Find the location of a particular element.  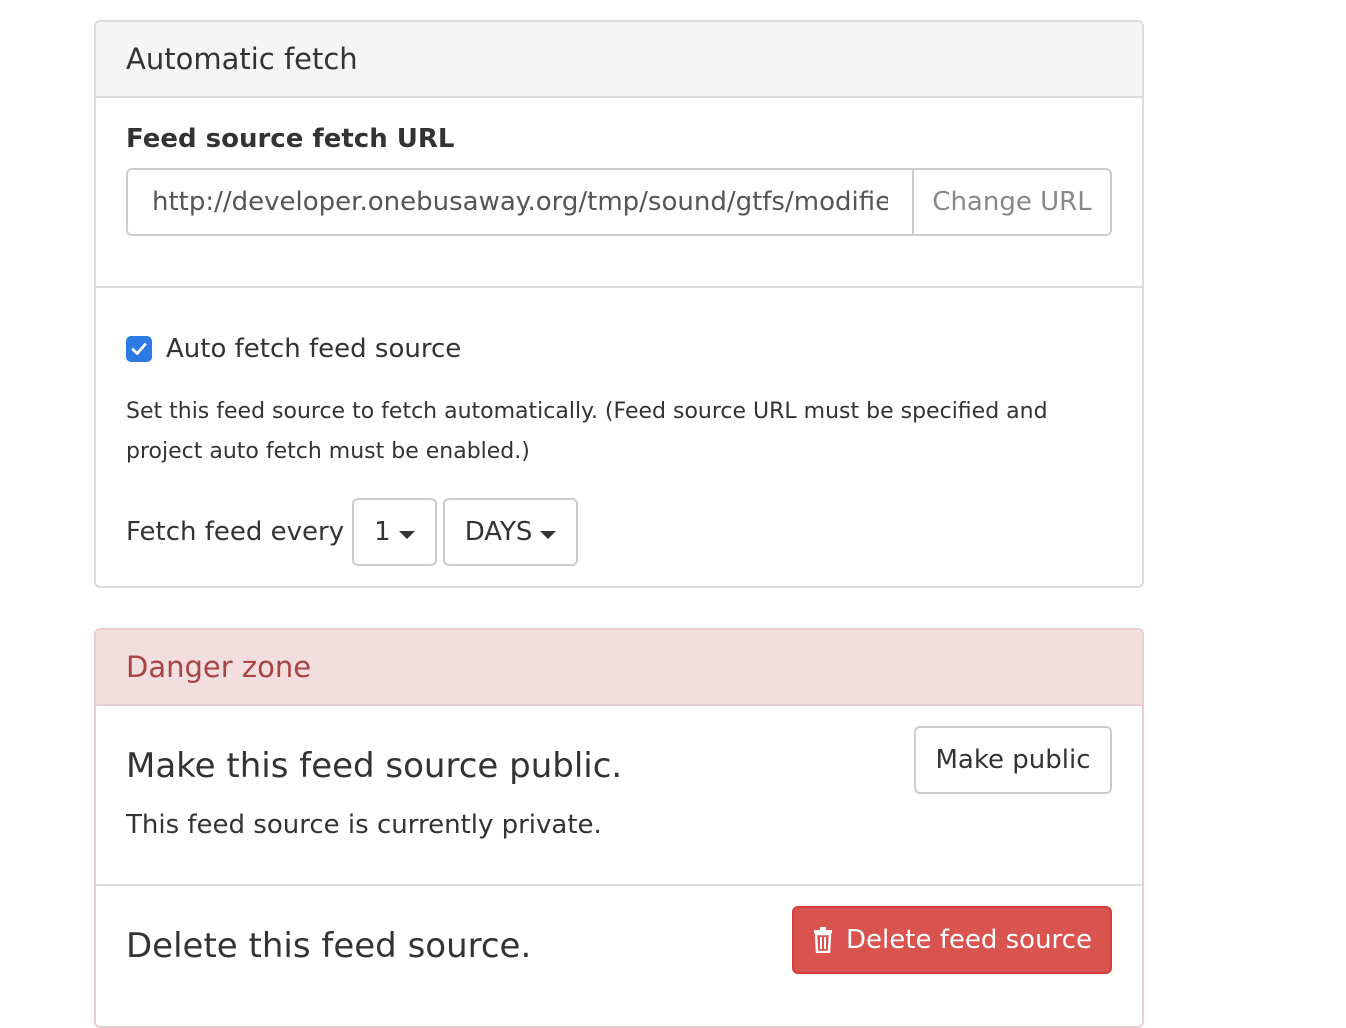

checkmark-icon is located at coordinates (139, 349).